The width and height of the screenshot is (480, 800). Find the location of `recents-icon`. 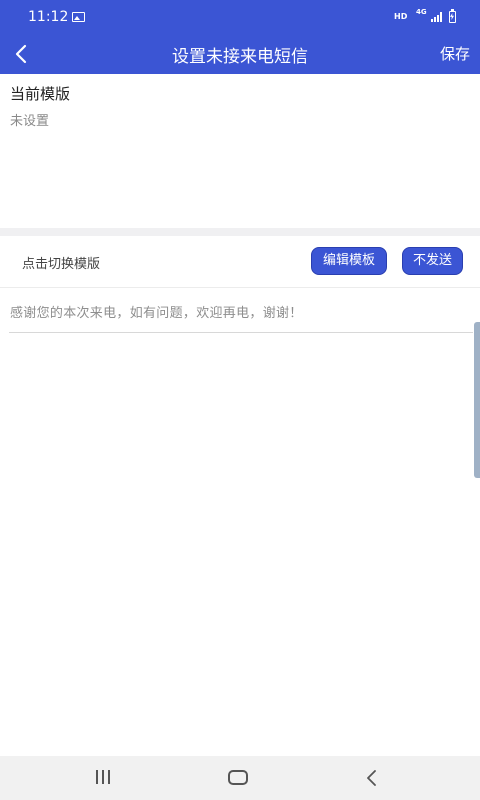

recents-icon is located at coordinates (97, 777).